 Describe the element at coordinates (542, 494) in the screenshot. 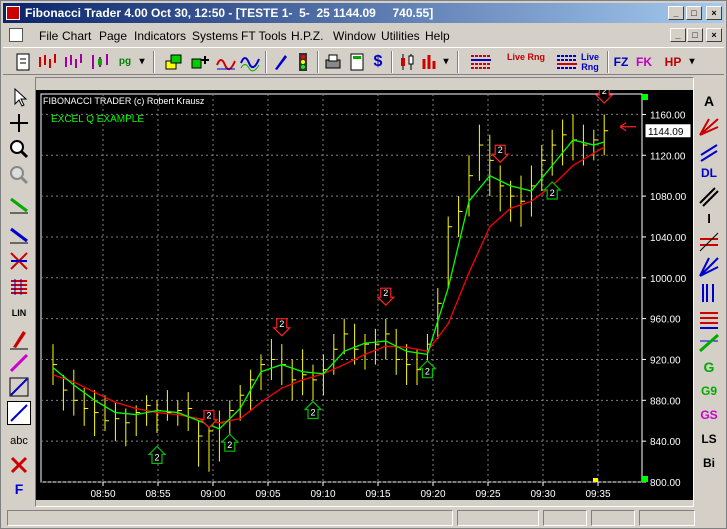

I see `x-tick-label: 09:30` at that location.